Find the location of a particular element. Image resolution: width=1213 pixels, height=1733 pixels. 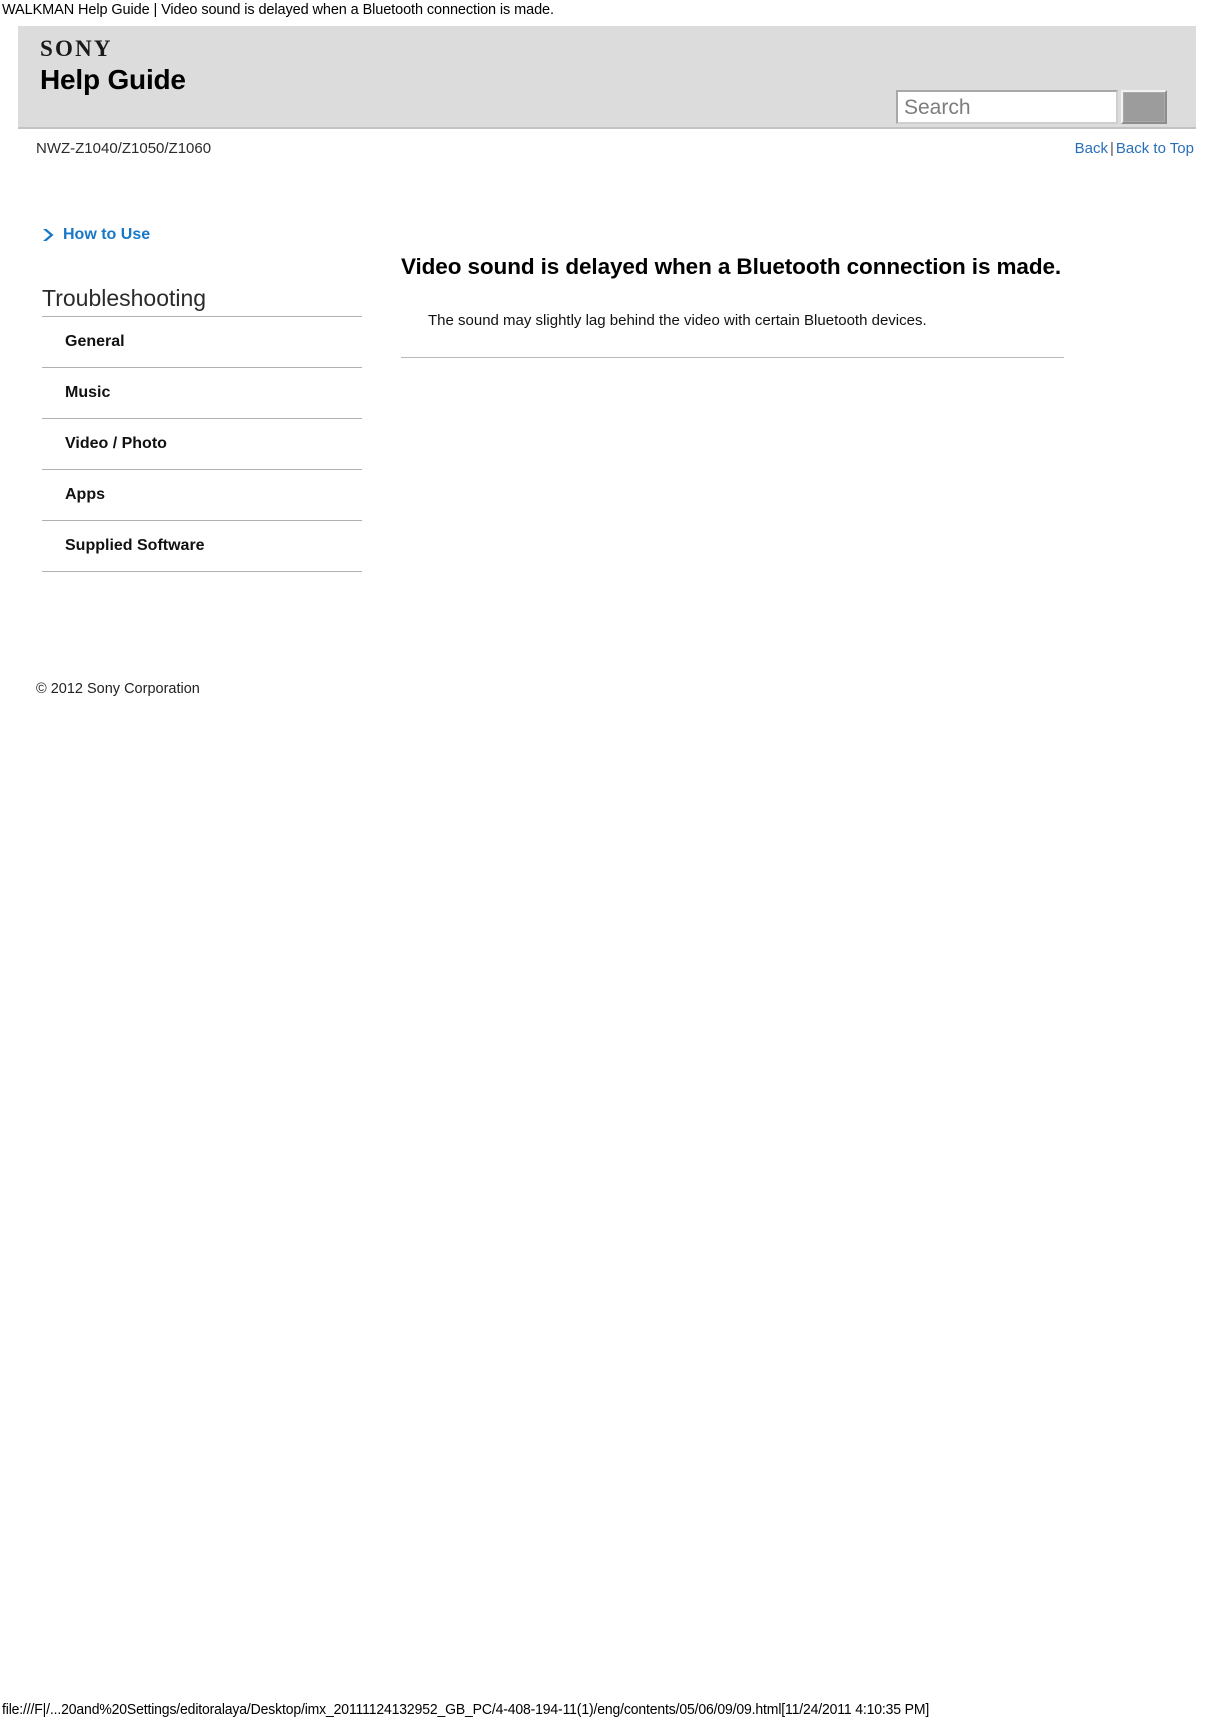

back-to-top-link: Back to Top is located at coordinates (1155, 148).